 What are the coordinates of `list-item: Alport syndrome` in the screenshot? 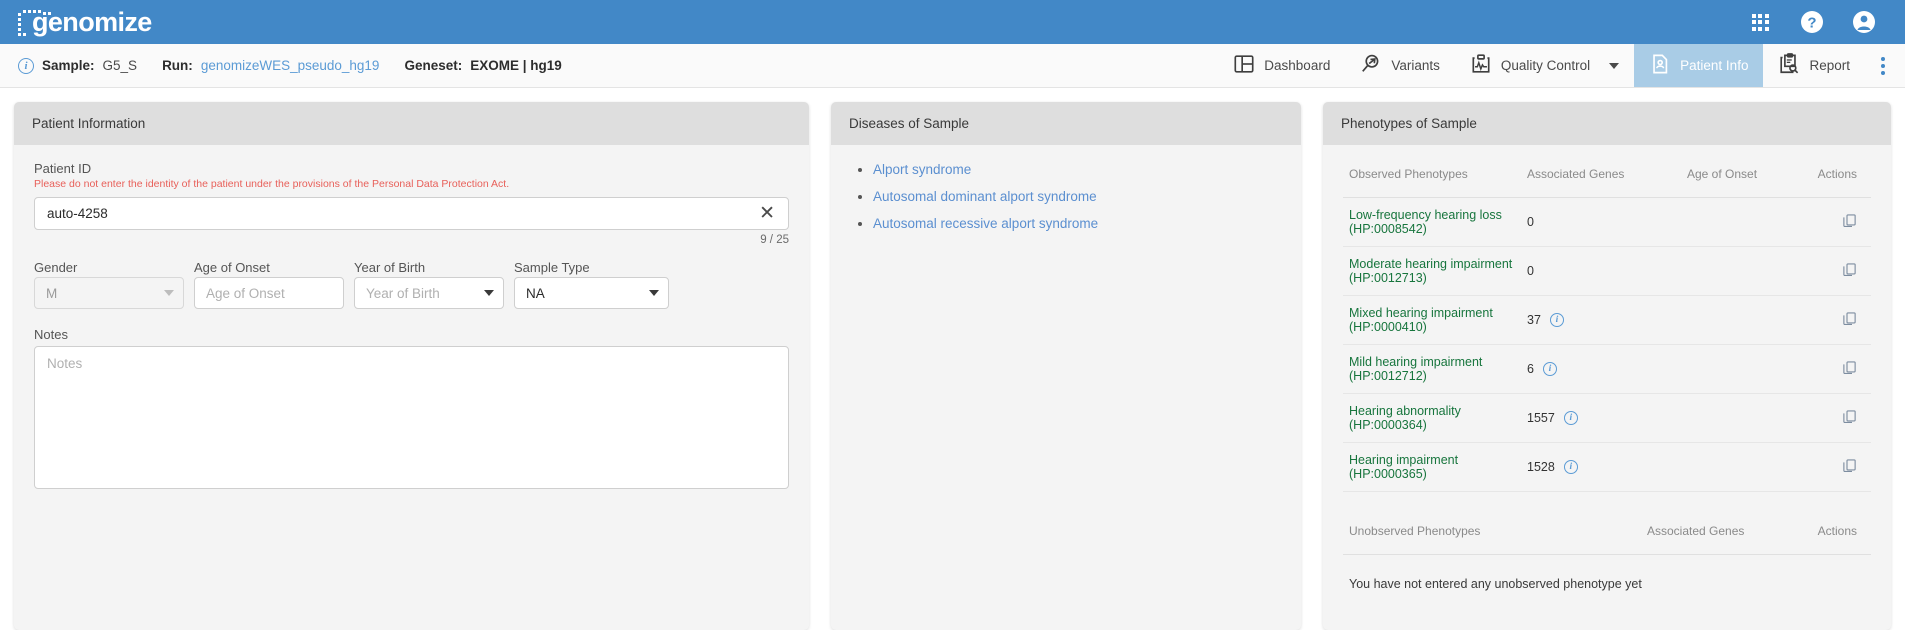 It's located at (1077, 170).